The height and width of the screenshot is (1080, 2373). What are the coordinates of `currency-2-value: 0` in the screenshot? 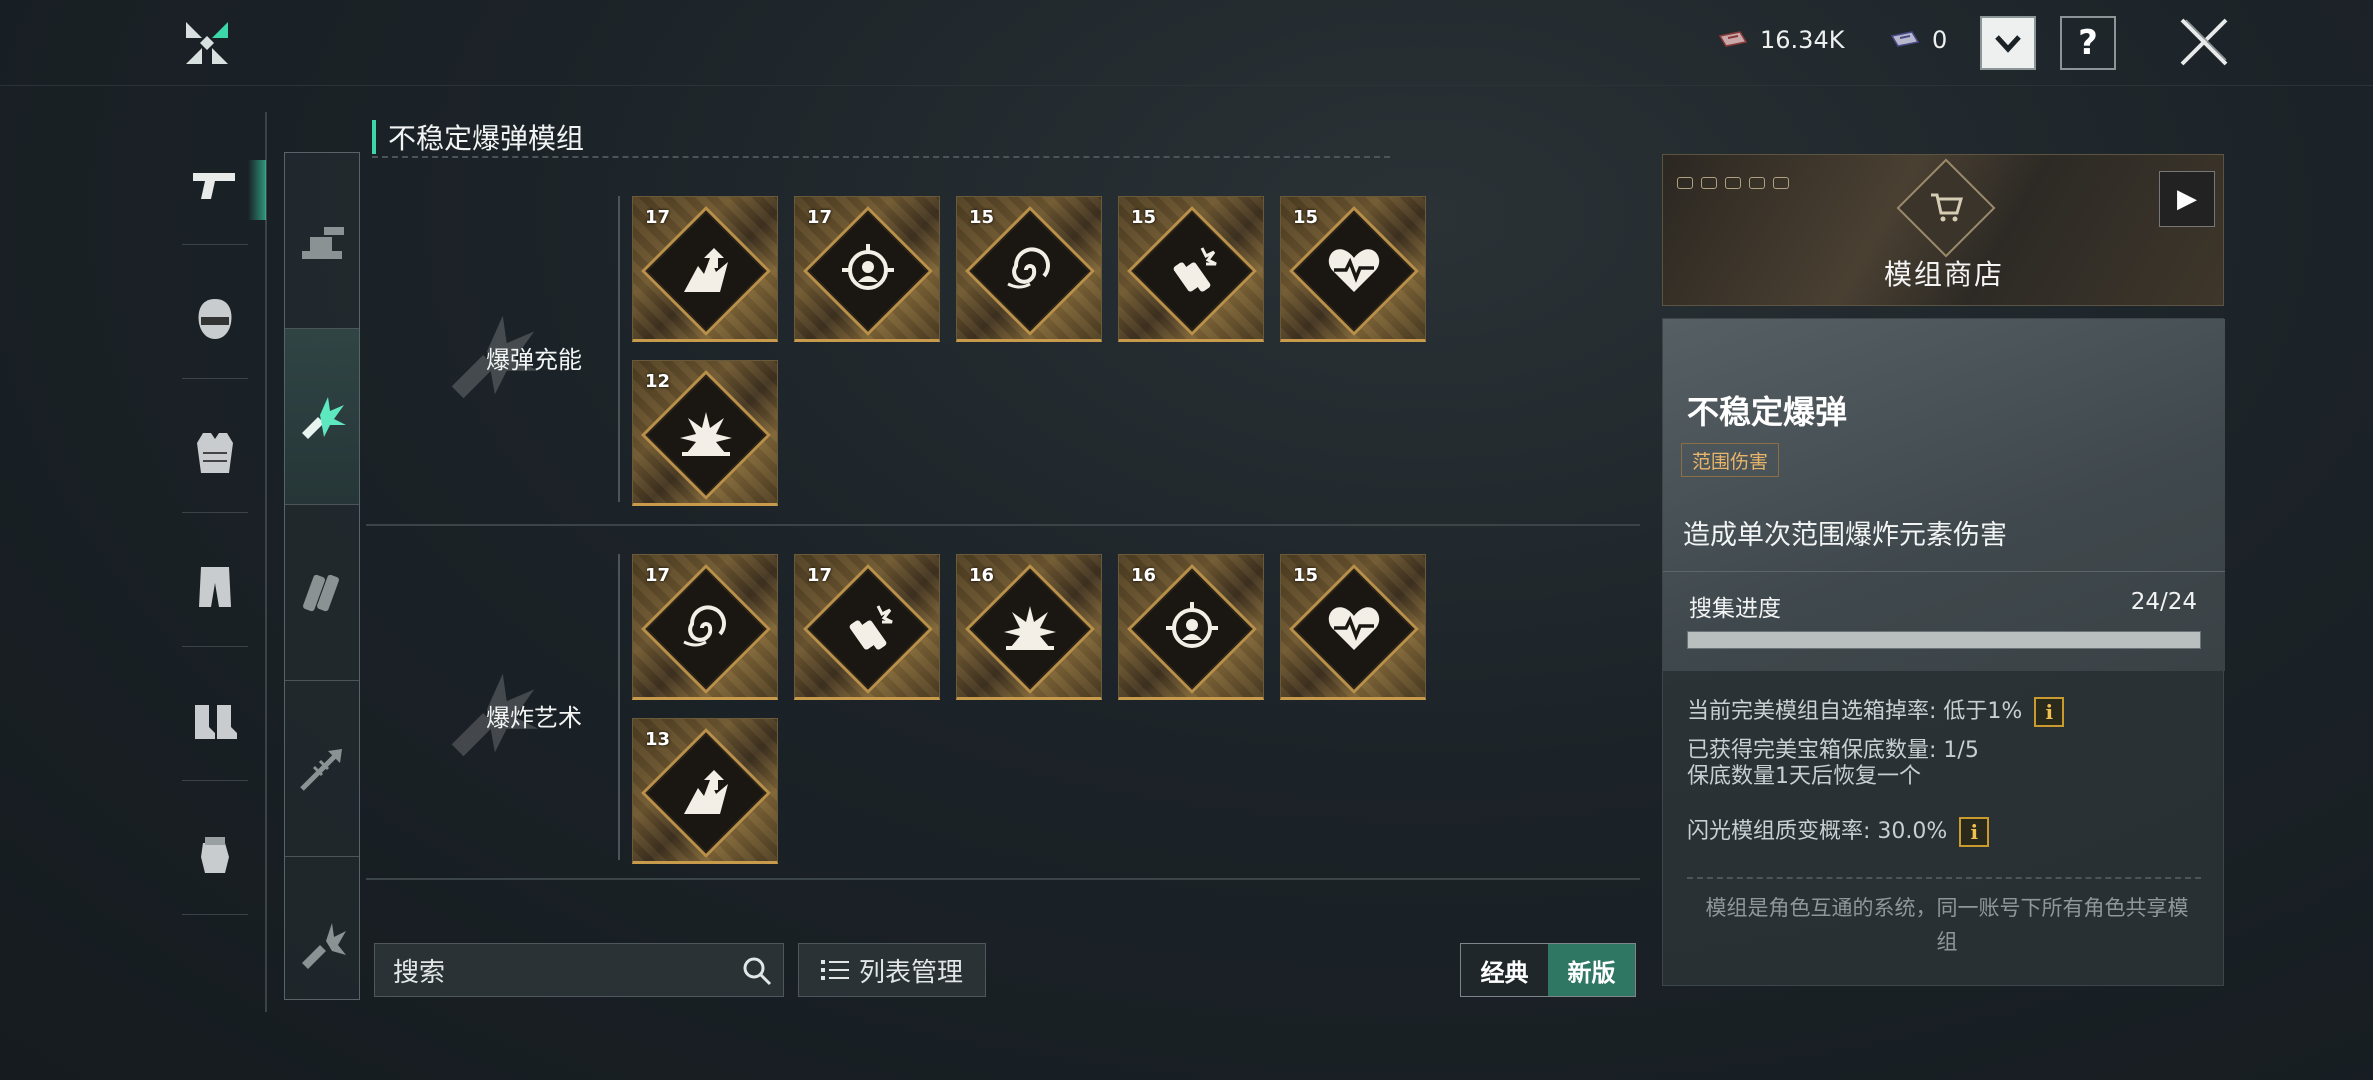 It's located at (1940, 40).